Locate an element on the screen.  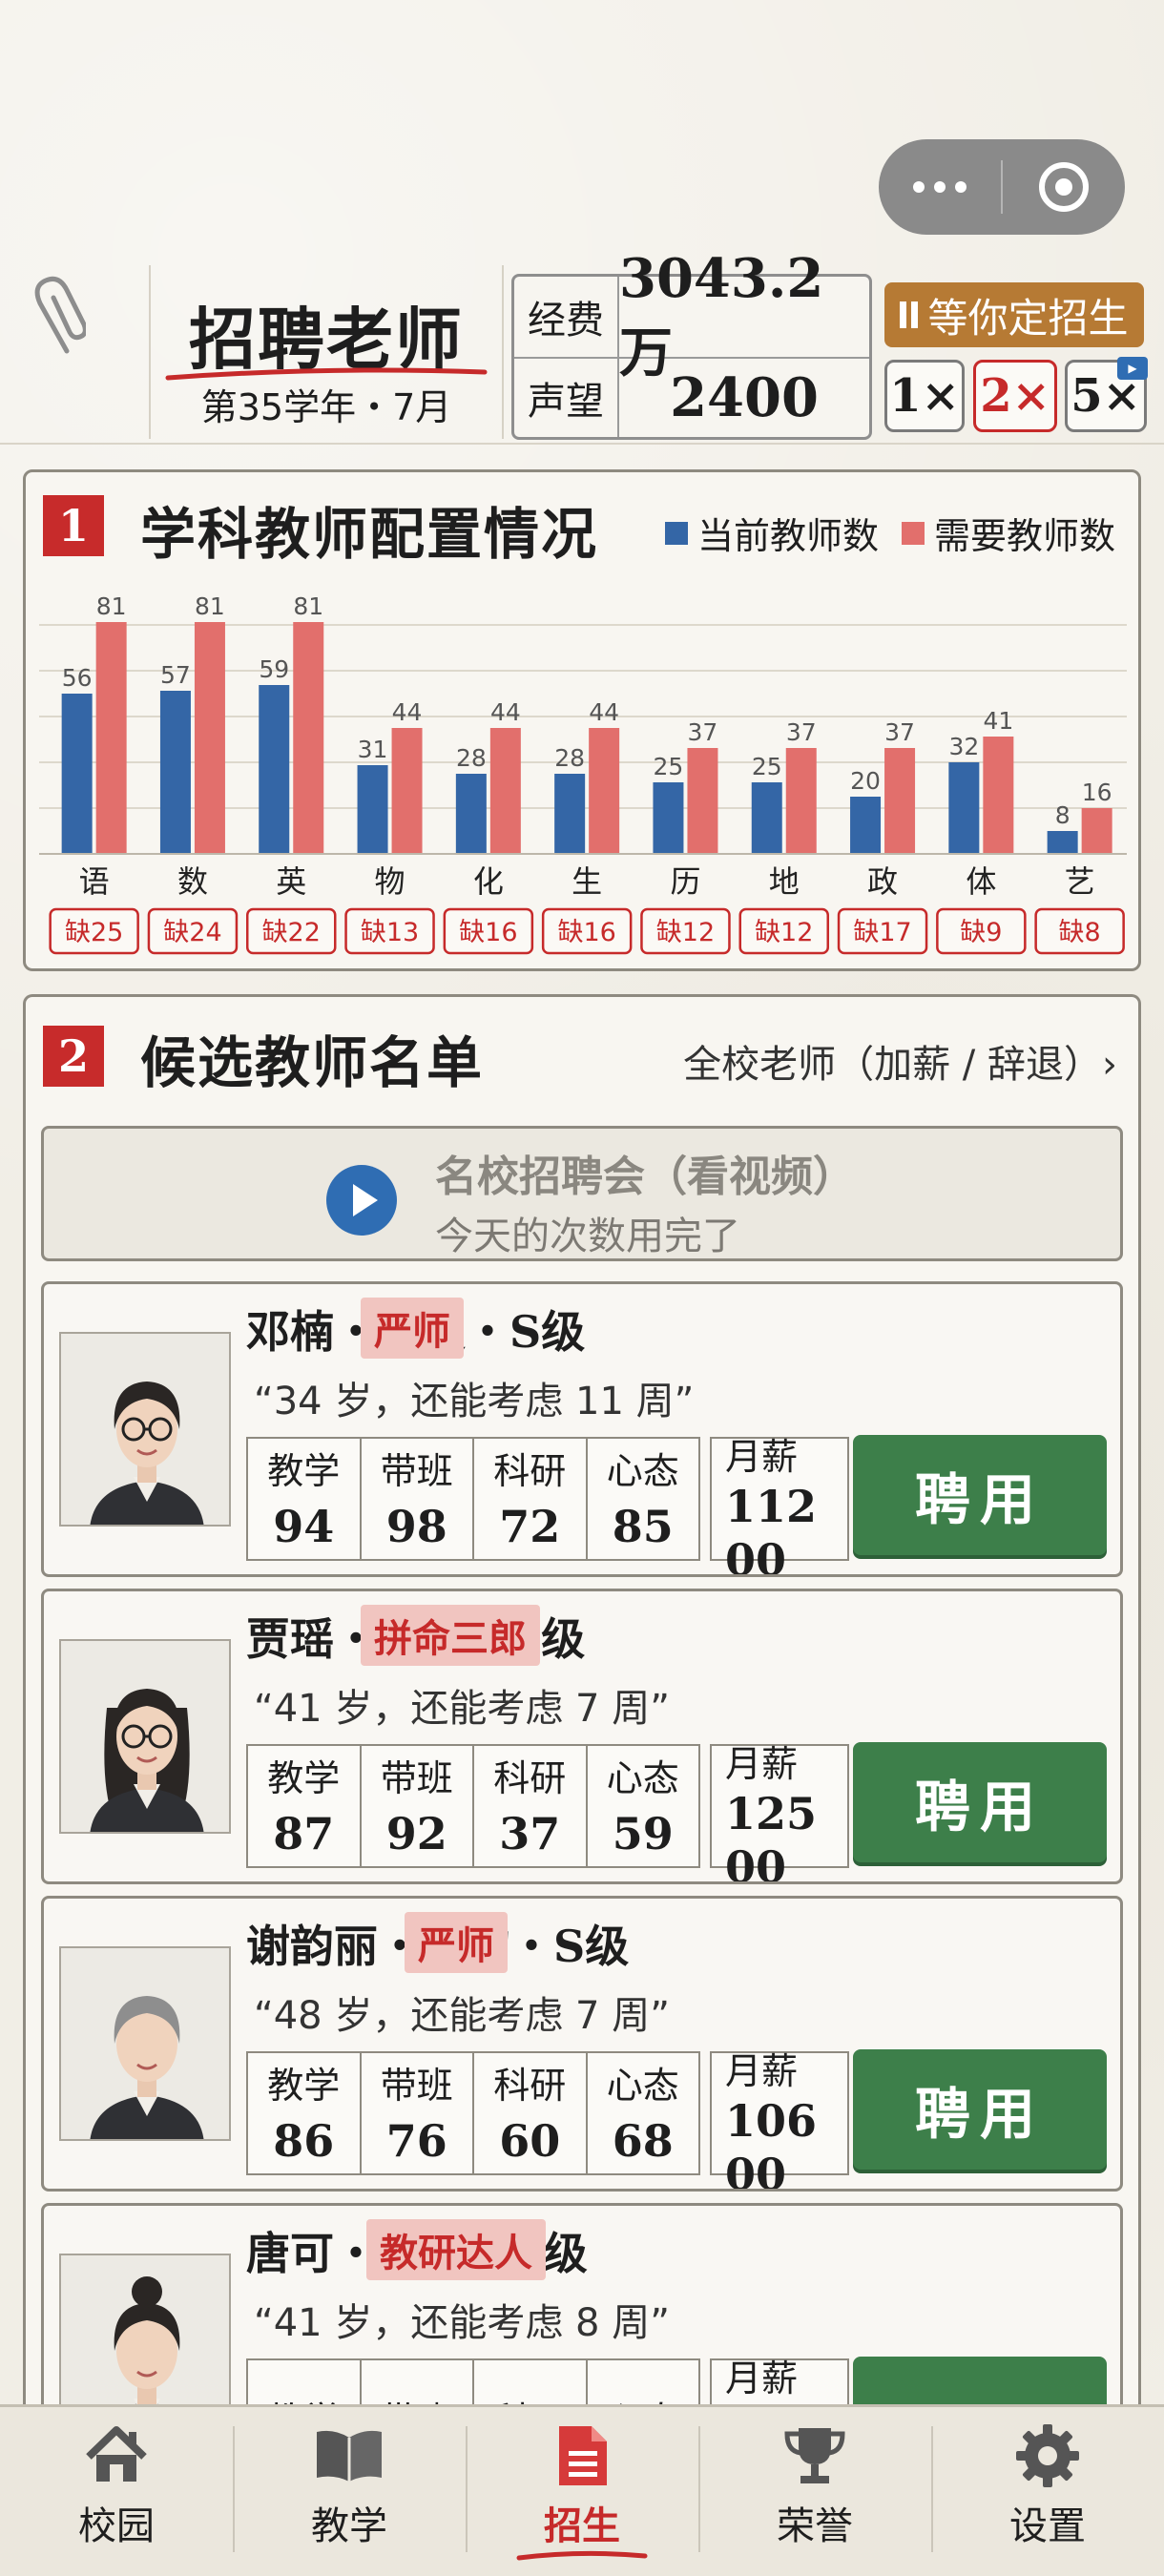
tab-honor: 荣誉 is located at coordinates (815, 2491).